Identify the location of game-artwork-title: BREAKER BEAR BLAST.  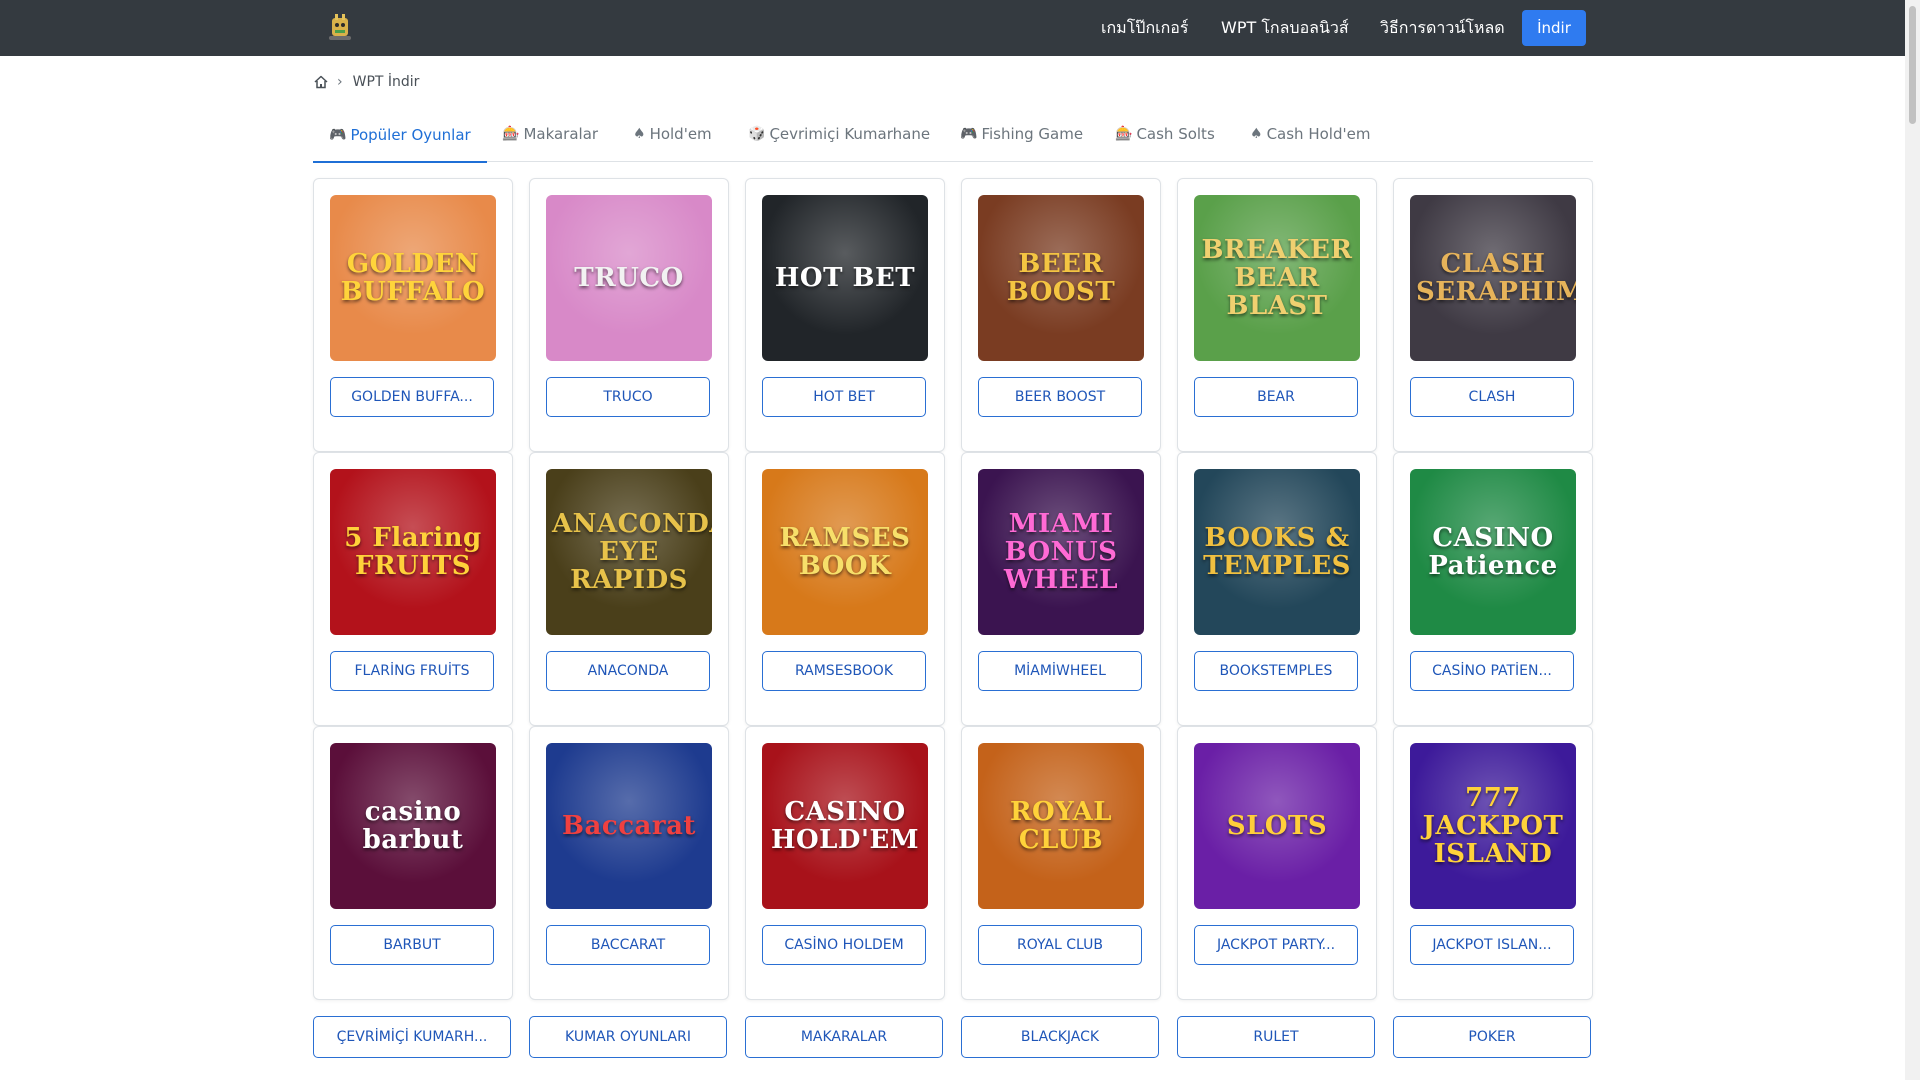
(1277, 278).